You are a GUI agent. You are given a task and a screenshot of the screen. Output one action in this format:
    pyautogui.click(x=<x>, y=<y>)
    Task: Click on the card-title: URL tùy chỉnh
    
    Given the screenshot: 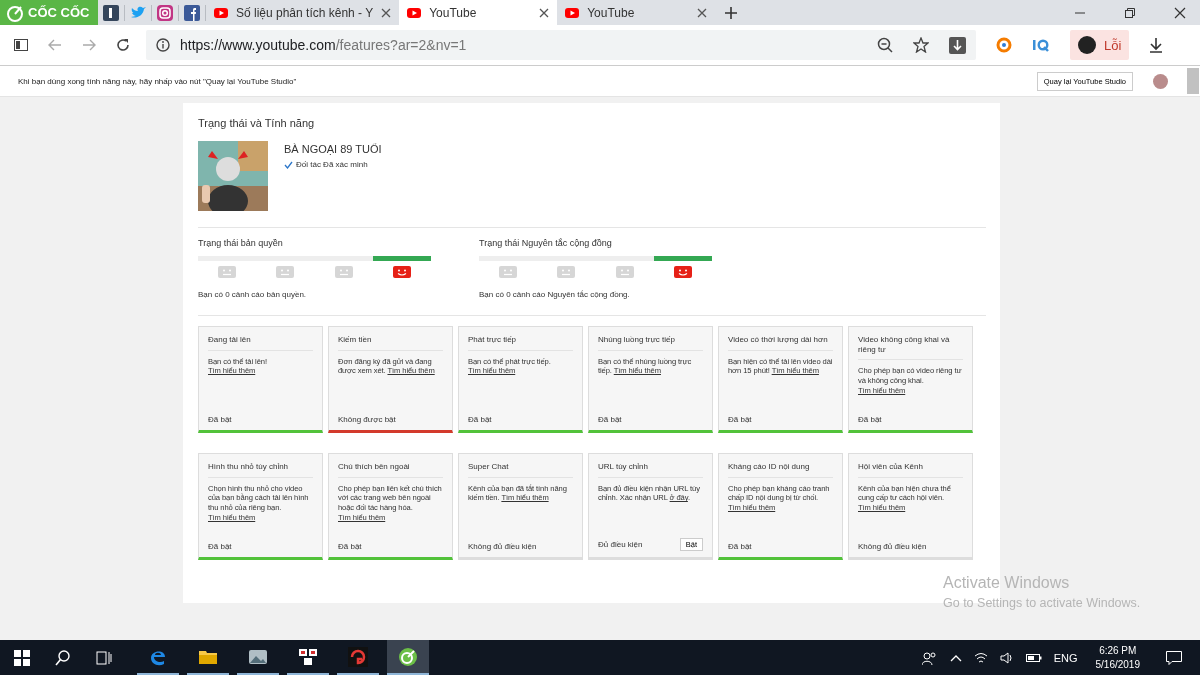 What is the action you would take?
    pyautogui.click(x=650, y=470)
    